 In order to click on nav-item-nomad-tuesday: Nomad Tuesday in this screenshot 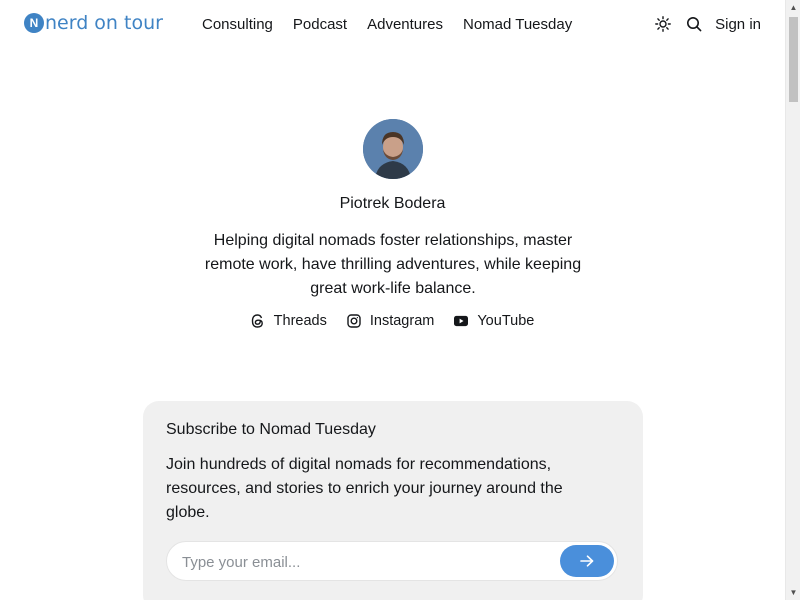, I will do `click(517, 25)`.